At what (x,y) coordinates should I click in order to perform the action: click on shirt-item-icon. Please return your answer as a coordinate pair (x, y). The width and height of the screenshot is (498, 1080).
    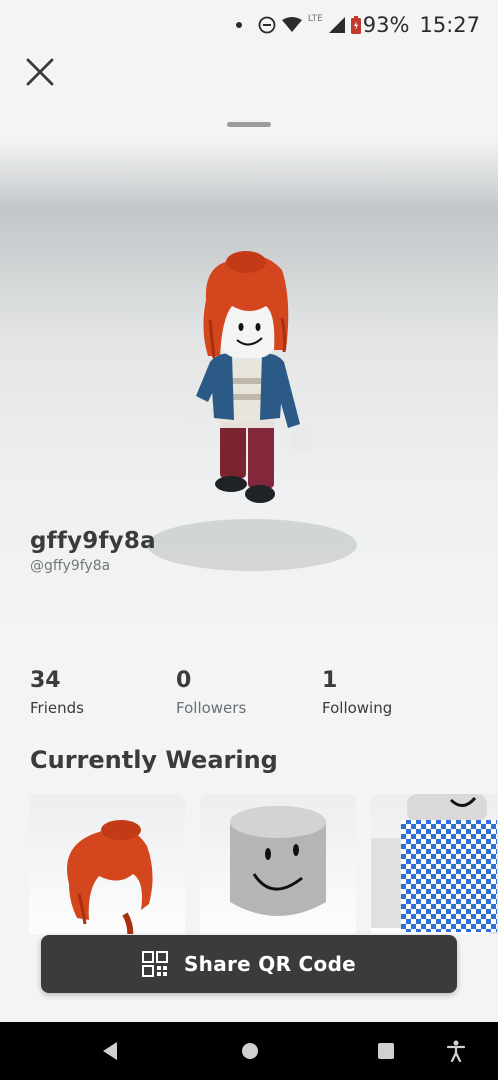
    Looking at the image, I should click on (434, 864).